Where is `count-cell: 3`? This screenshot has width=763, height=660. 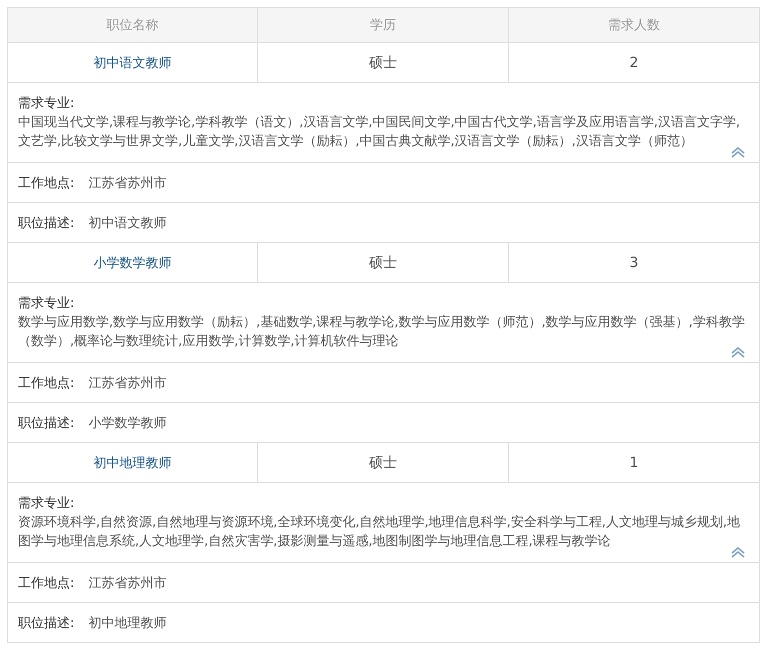
count-cell: 3 is located at coordinates (634, 262).